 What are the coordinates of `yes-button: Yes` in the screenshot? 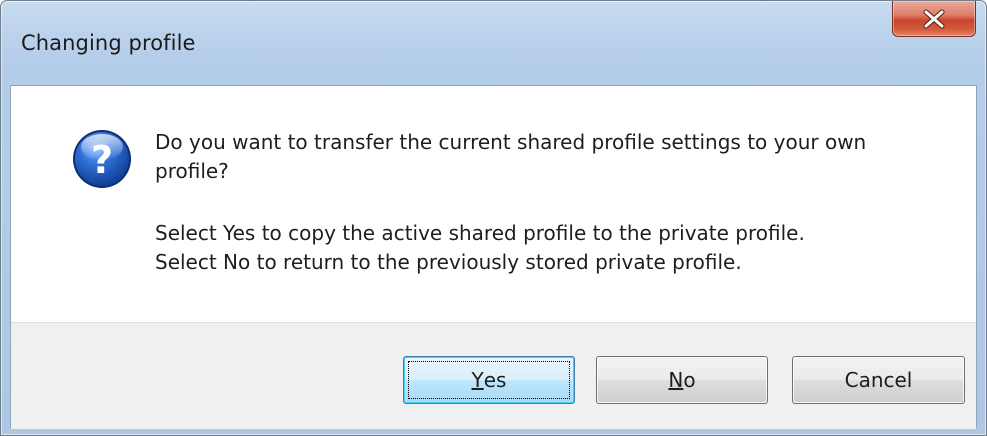 It's located at (489, 380).